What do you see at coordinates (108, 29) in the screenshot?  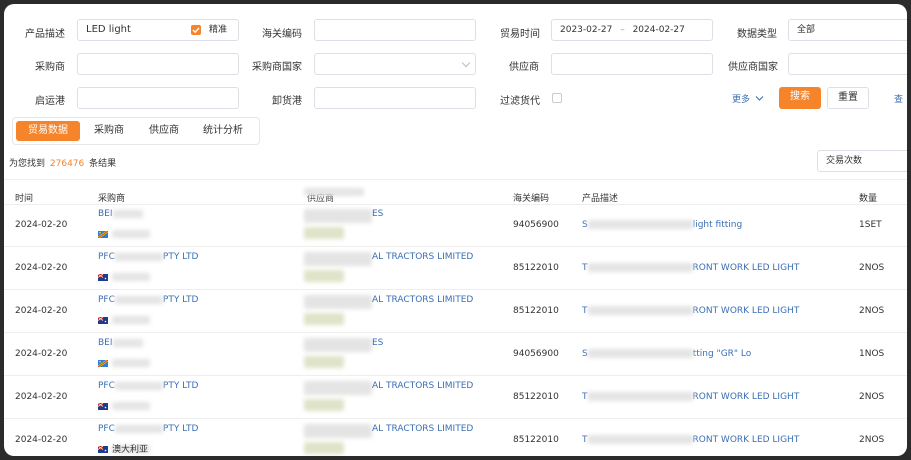 I see `product-desc-value: LED light` at bounding box center [108, 29].